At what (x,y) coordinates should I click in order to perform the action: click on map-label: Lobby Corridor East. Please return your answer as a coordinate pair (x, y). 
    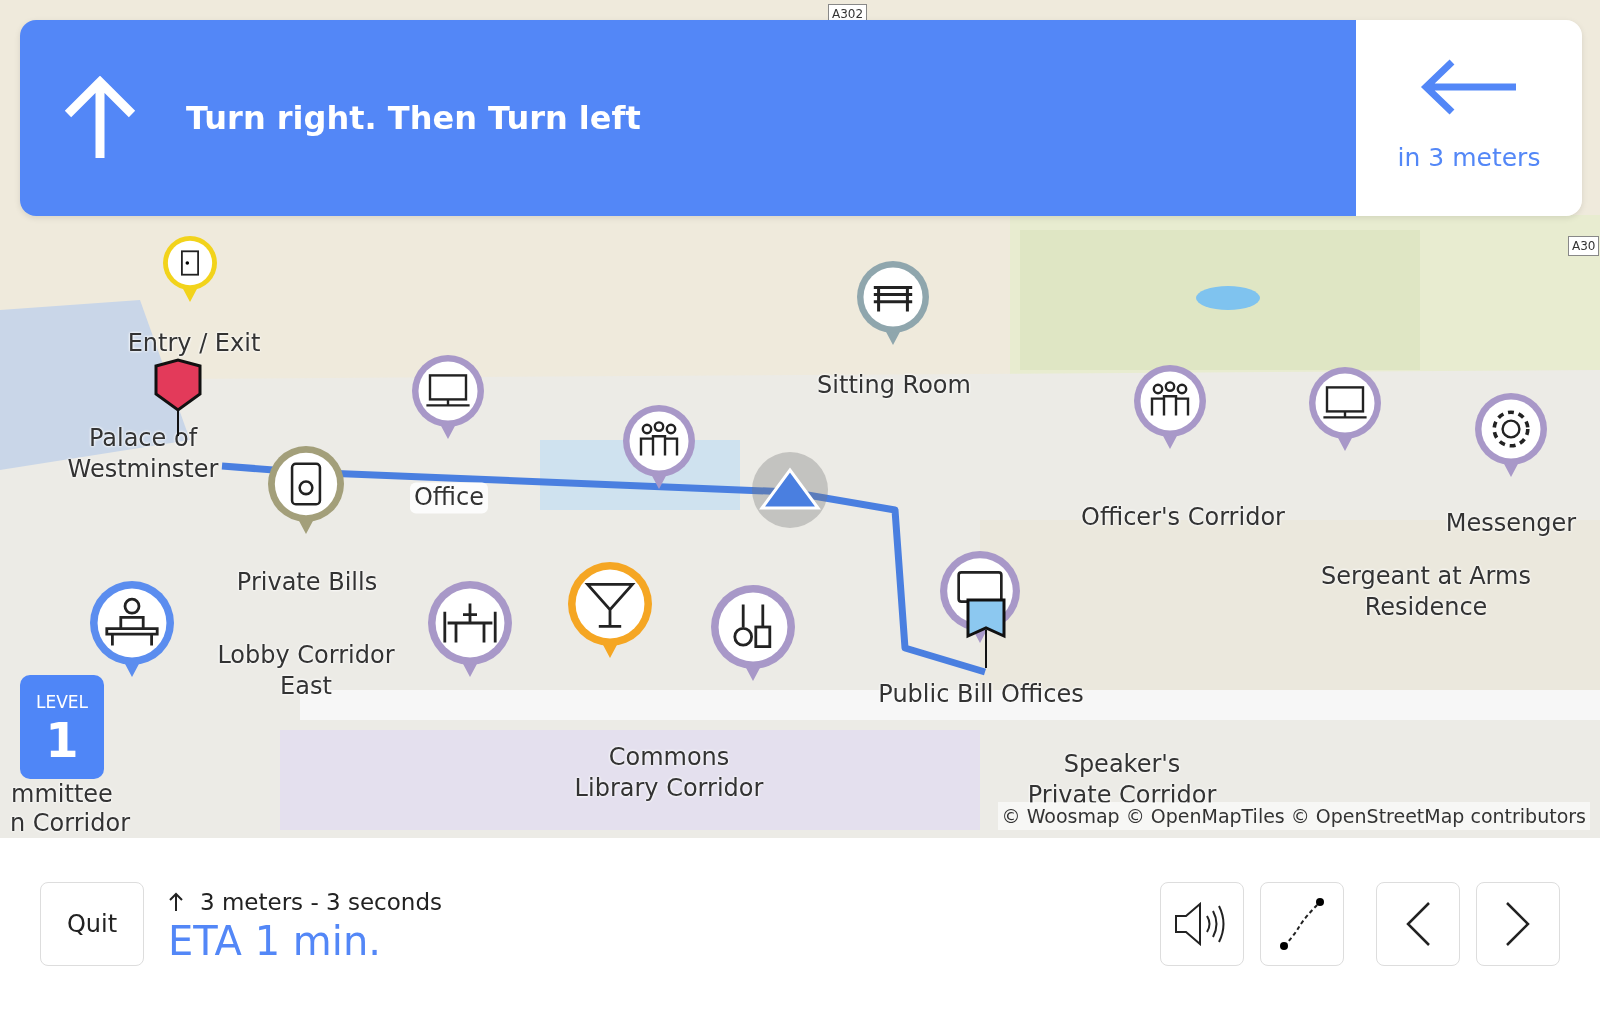
    Looking at the image, I should click on (306, 670).